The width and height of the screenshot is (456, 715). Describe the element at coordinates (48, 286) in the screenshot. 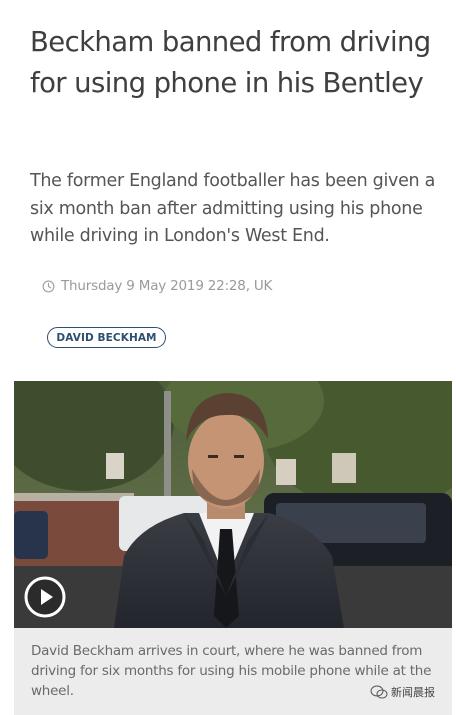

I see `clock-icon` at that location.